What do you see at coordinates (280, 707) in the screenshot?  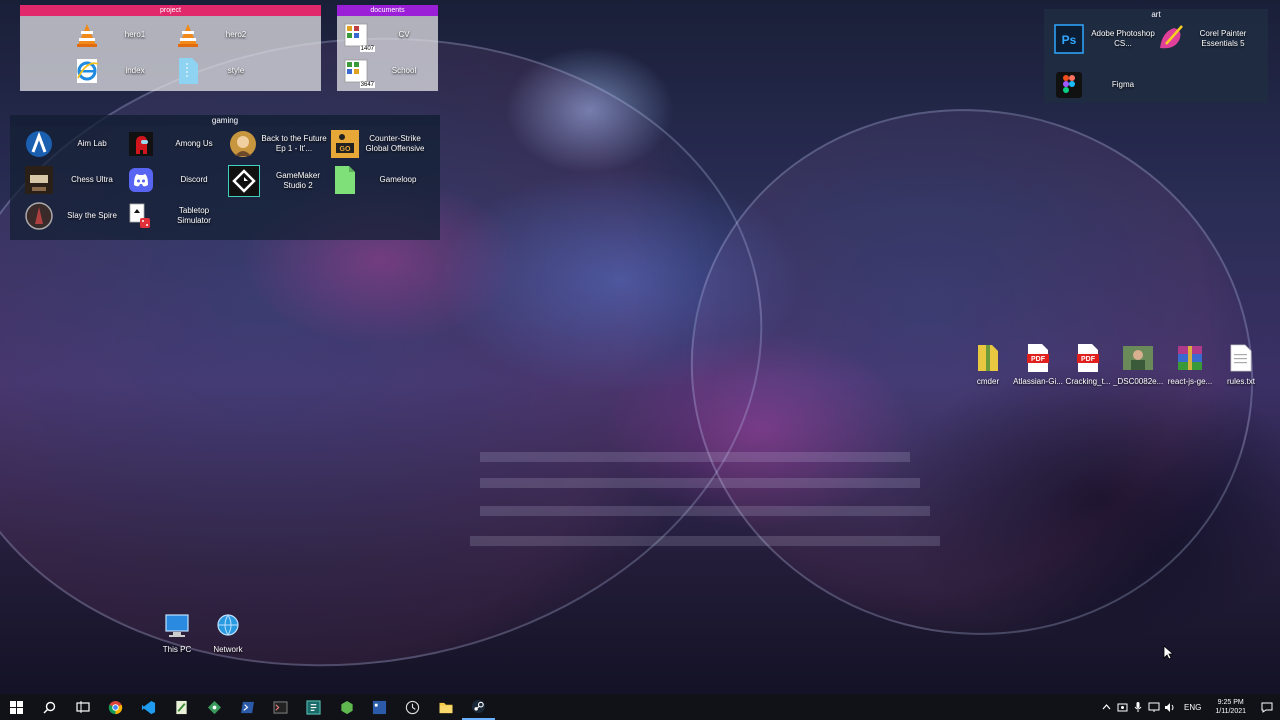 I see `taskbar-app-terminal` at bounding box center [280, 707].